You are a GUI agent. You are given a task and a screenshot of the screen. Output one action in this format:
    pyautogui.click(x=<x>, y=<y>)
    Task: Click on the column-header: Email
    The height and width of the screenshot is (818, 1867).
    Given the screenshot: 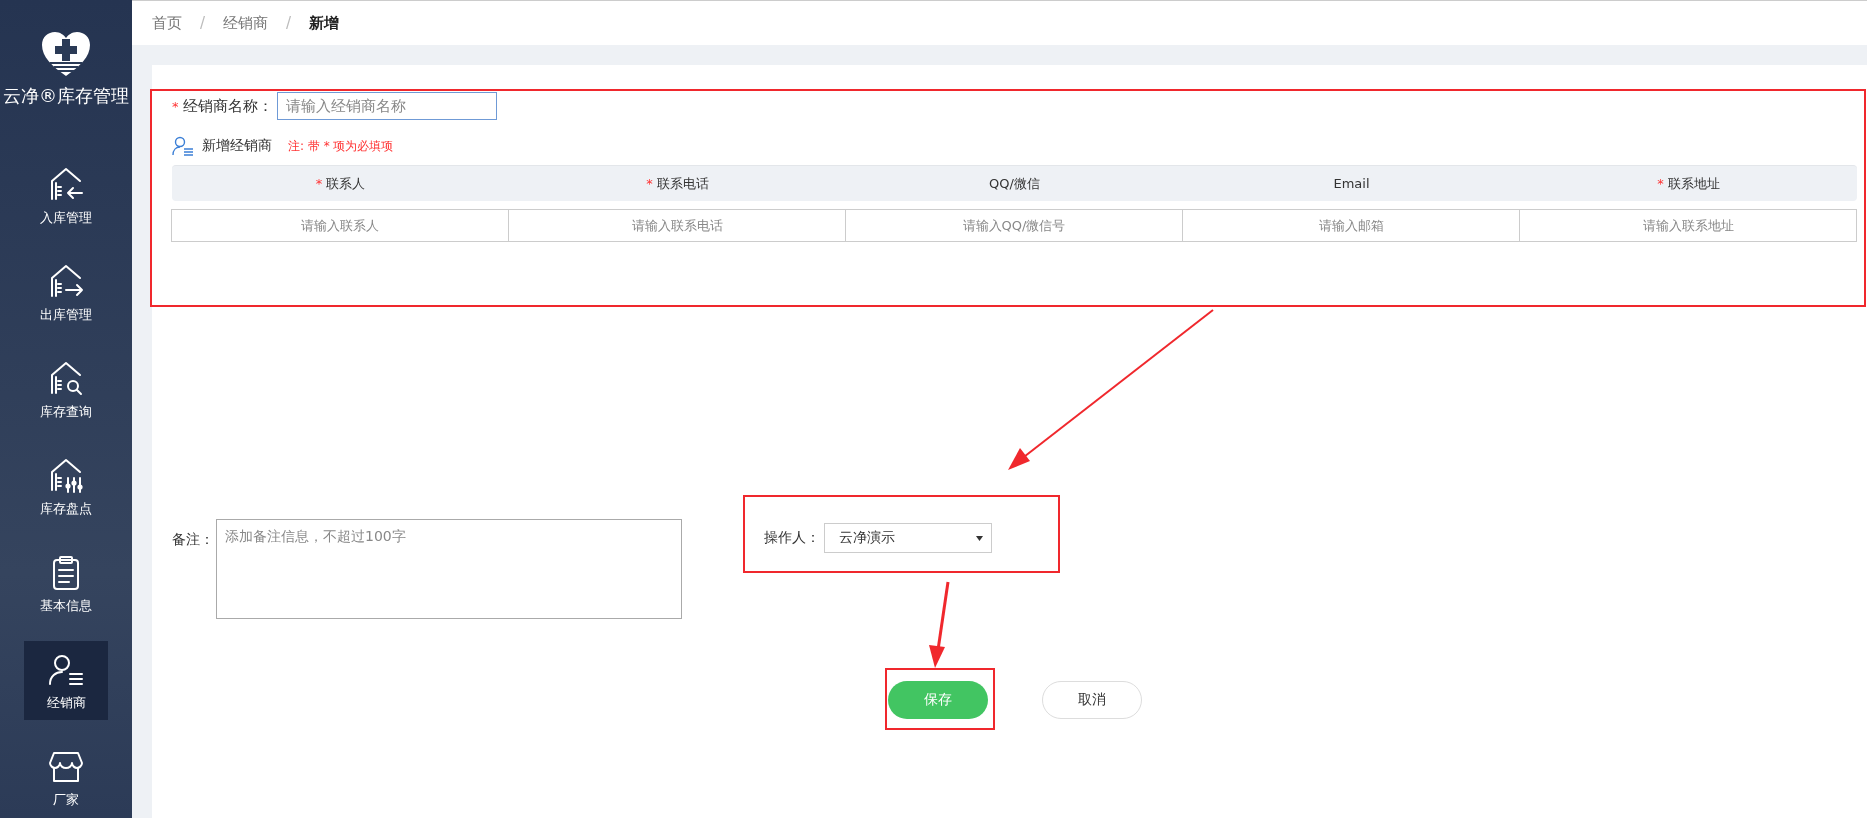 What is the action you would take?
    pyautogui.click(x=1351, y=183)
    